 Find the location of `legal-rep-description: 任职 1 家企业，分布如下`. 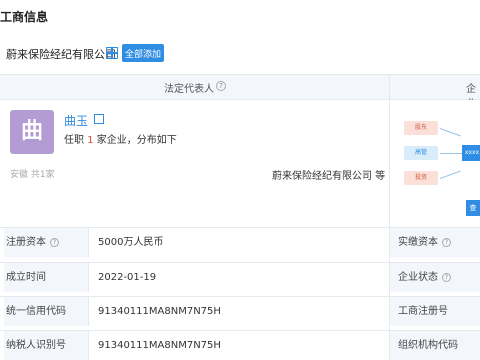

legal-rep-description: 任职 1 家企业，分布如下 is located at coordinates (120, 138).